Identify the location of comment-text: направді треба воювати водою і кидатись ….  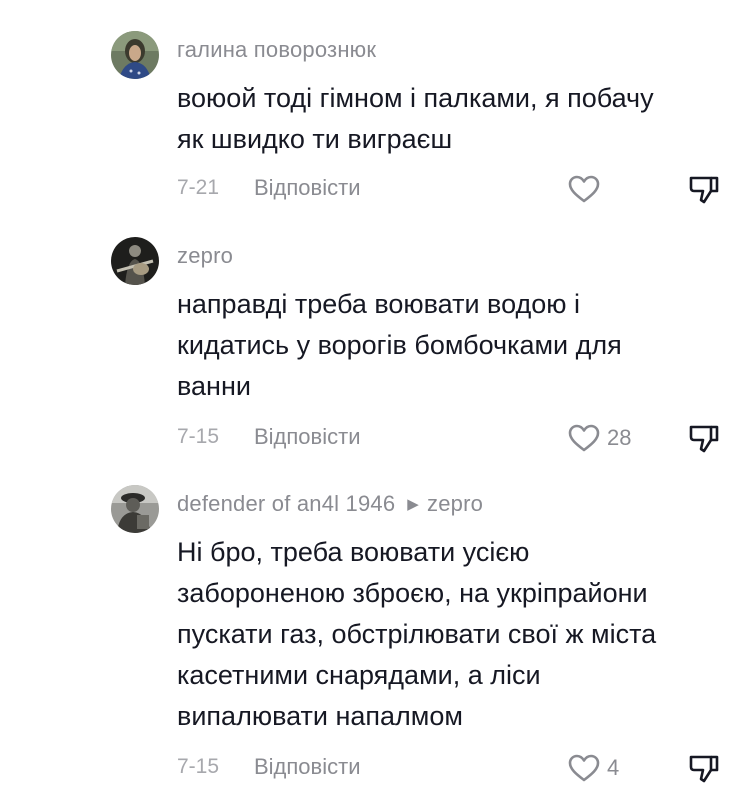
(399, 345).